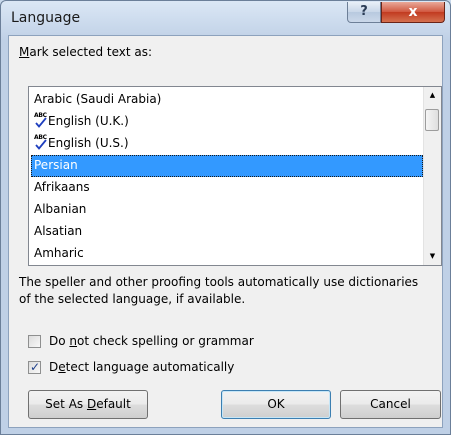 This screenshot has height=435, width=451. What do you see at coordinates (60, 209) in the screenshot?
I see `language-name: Albanian` at bounding box center [60, 209].